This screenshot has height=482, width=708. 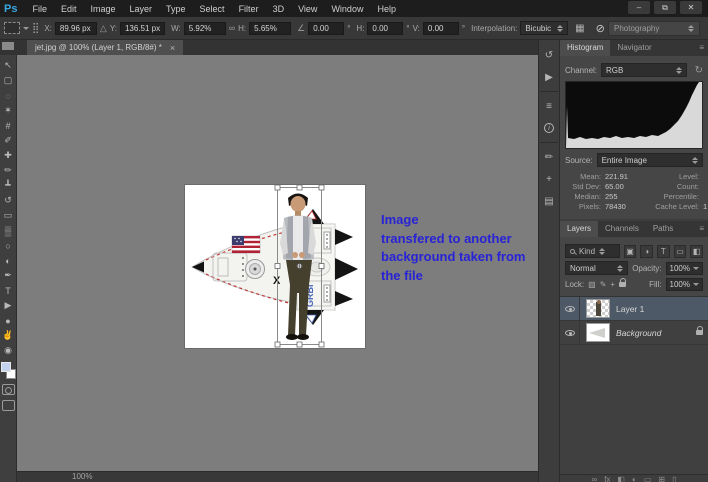 I want to click on rotation-field: 0.00, so click(x=326, y=28).